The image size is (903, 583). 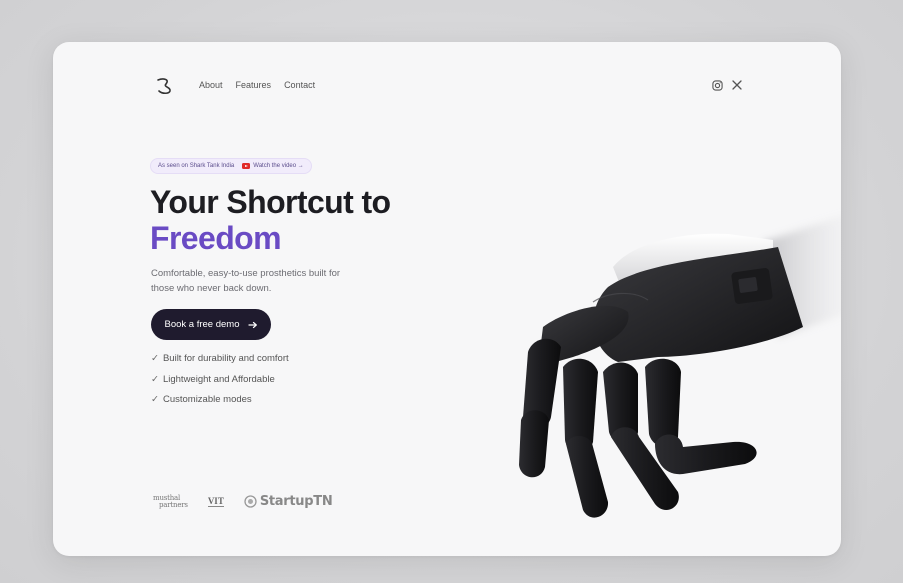 I want to click on partner-logo-musthal: musthal partners, so click(x=170, y=501).